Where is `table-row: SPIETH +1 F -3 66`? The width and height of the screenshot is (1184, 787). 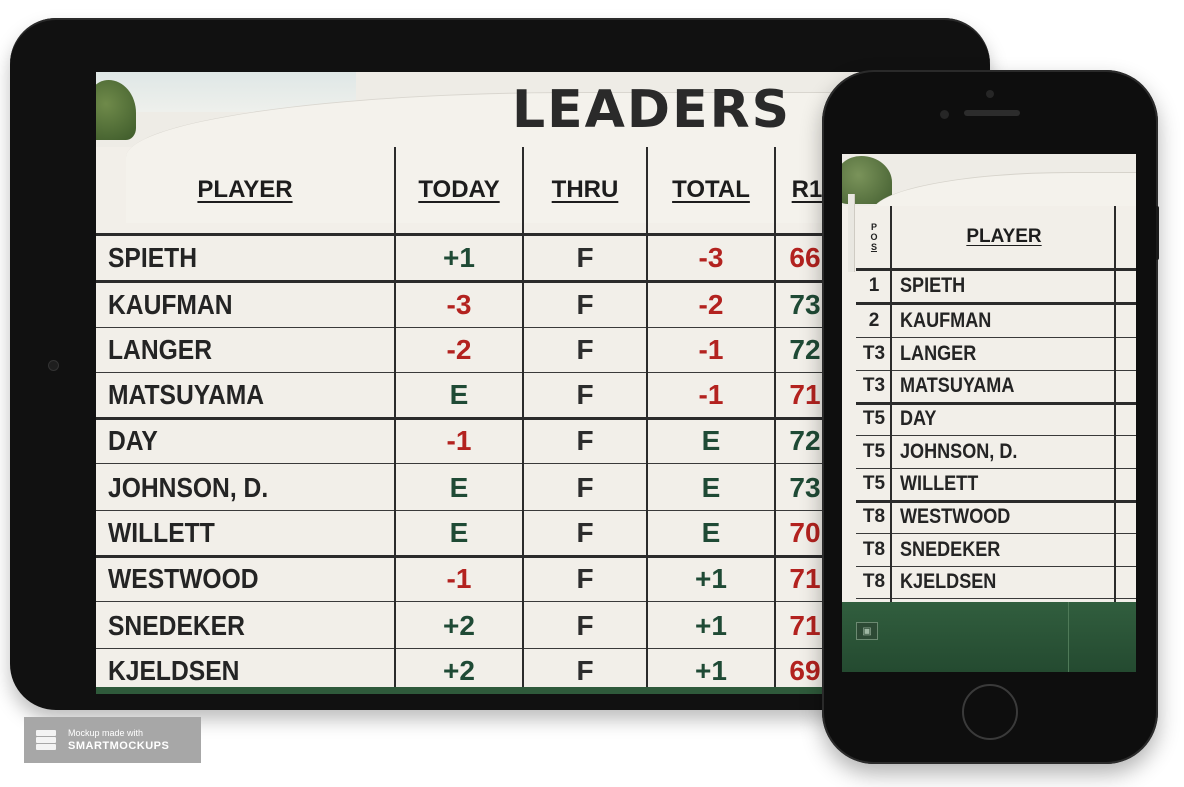 table-row: SPIETH +1 F -3 66 is located at coordinates (496, 259).